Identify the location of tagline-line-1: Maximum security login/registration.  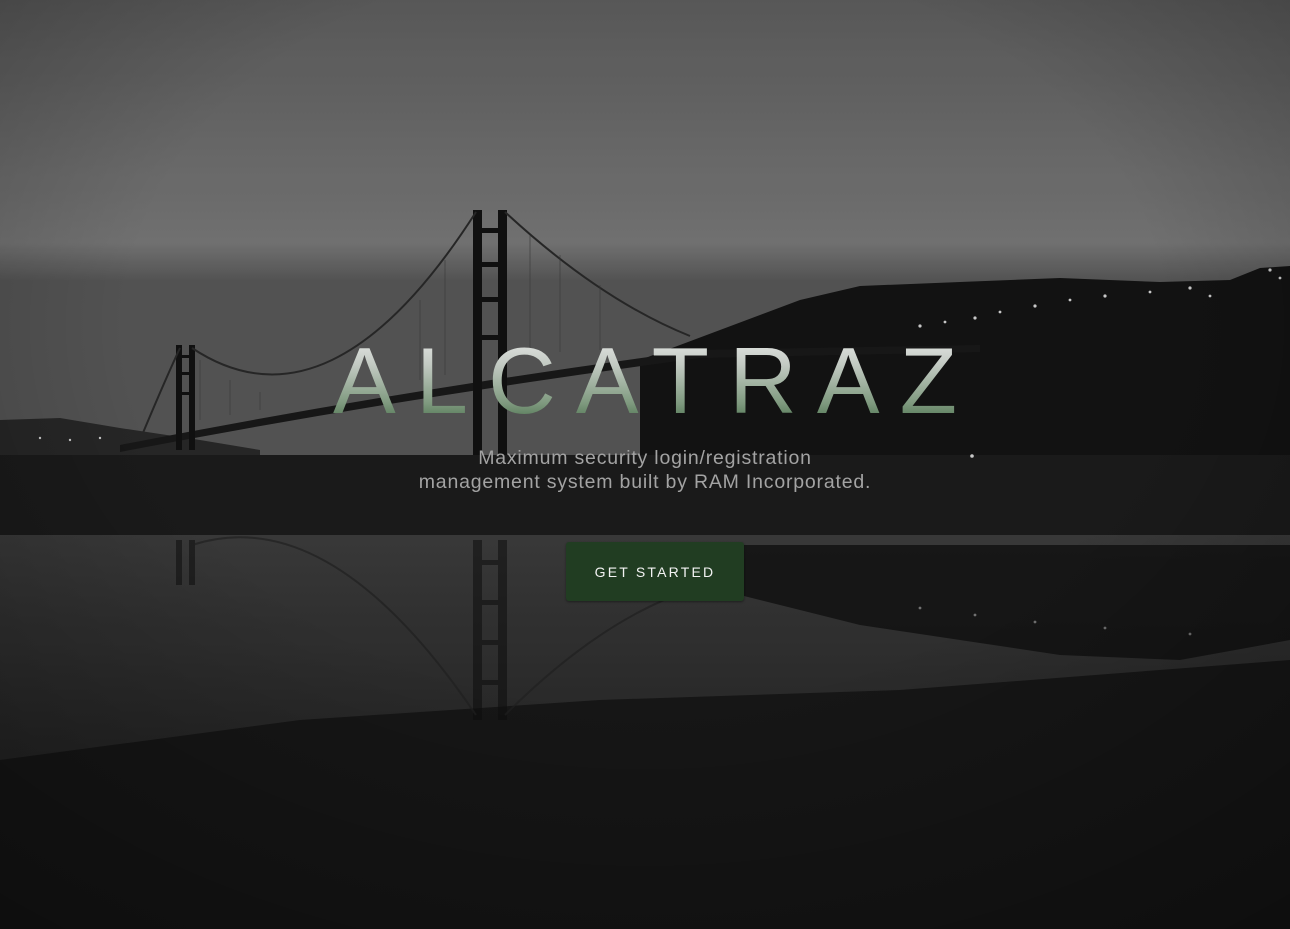
(645, 458).